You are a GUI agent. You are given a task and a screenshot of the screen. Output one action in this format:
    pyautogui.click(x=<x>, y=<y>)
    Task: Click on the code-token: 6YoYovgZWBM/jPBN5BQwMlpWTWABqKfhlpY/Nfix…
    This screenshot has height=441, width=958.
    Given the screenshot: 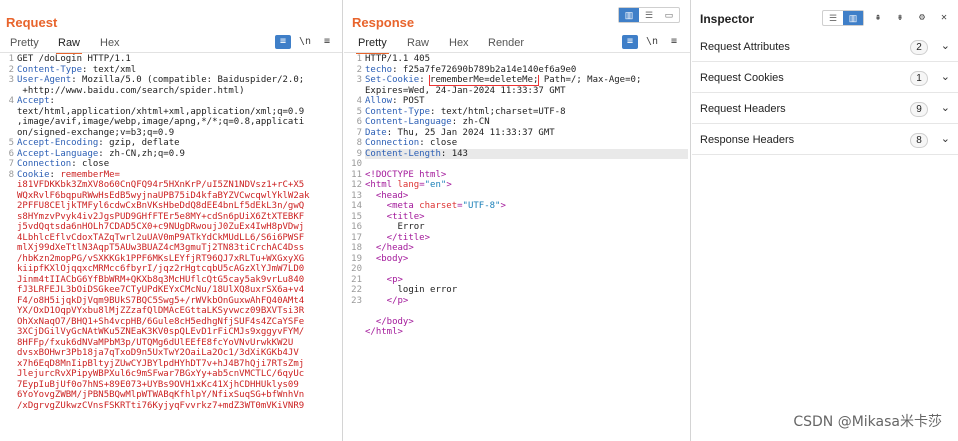 What is the action you would take?
    pyautogui.click(x=161, y=395)
    